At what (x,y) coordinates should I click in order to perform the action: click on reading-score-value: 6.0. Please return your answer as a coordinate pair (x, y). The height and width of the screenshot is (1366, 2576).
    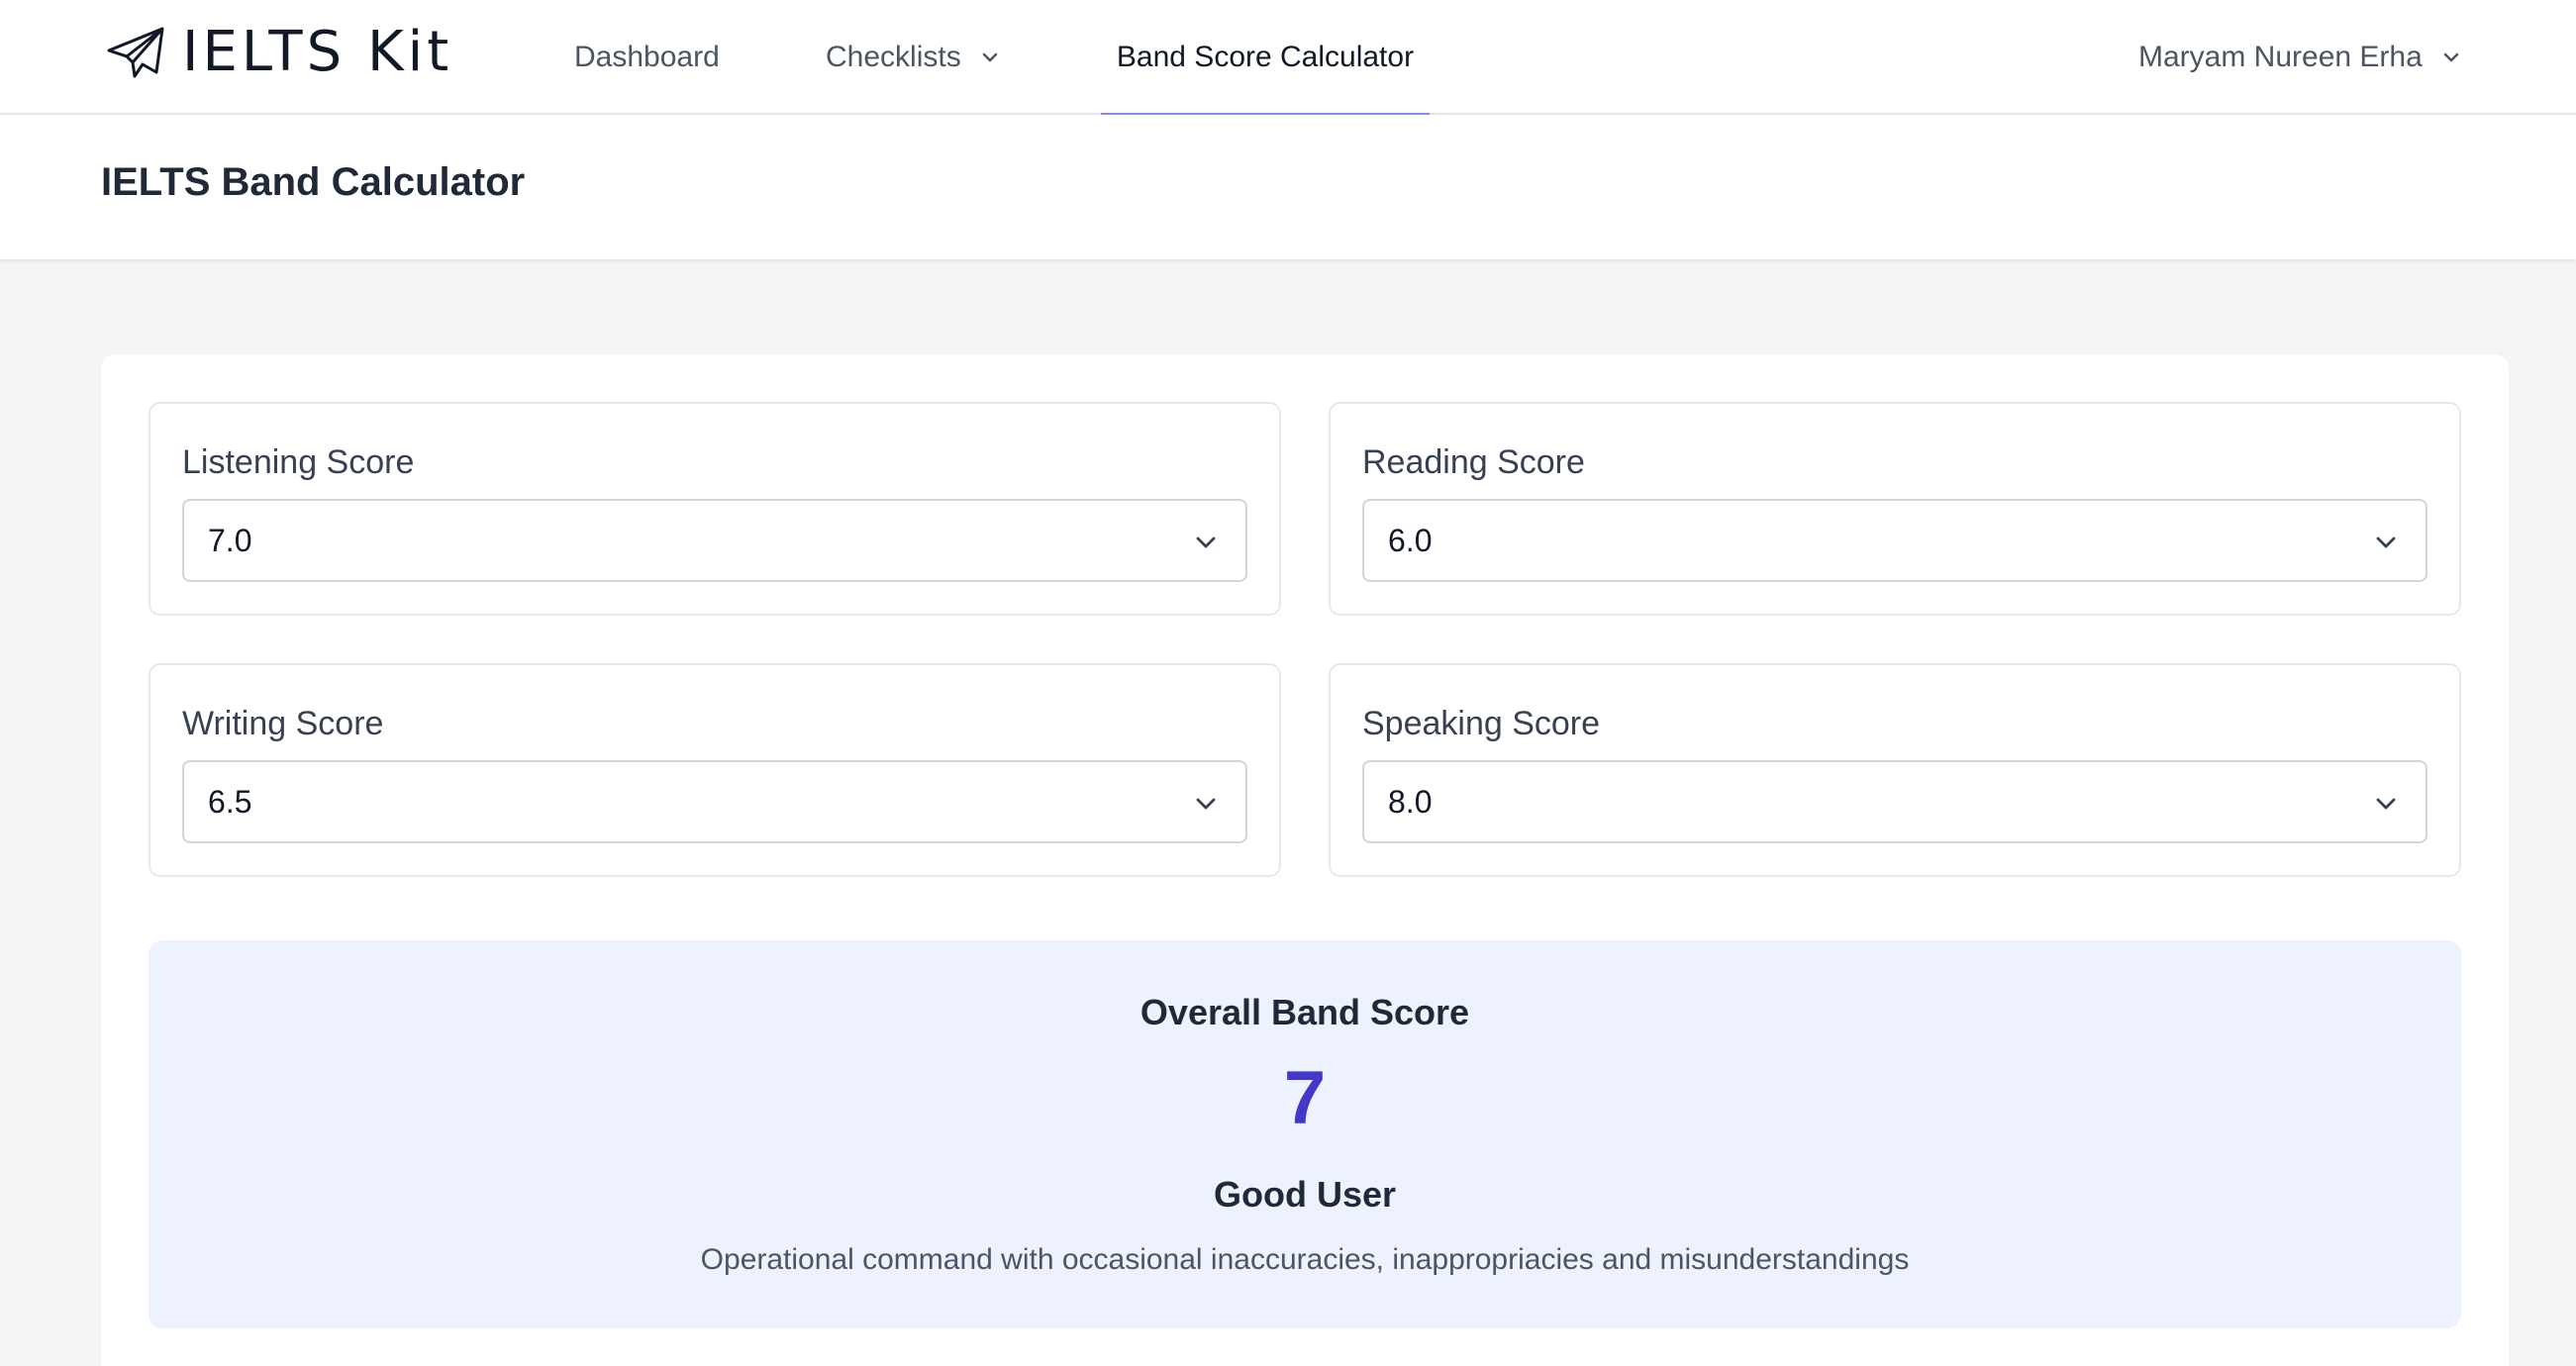
    Looking at the image, I should click on (1410, 541).